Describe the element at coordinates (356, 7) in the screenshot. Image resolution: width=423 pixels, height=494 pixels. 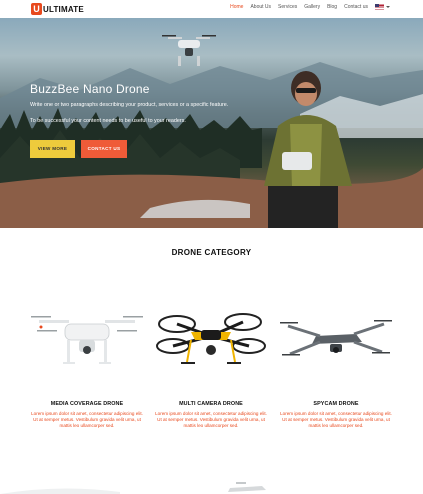
I see `nav-contact-us: Contact us` at that location.